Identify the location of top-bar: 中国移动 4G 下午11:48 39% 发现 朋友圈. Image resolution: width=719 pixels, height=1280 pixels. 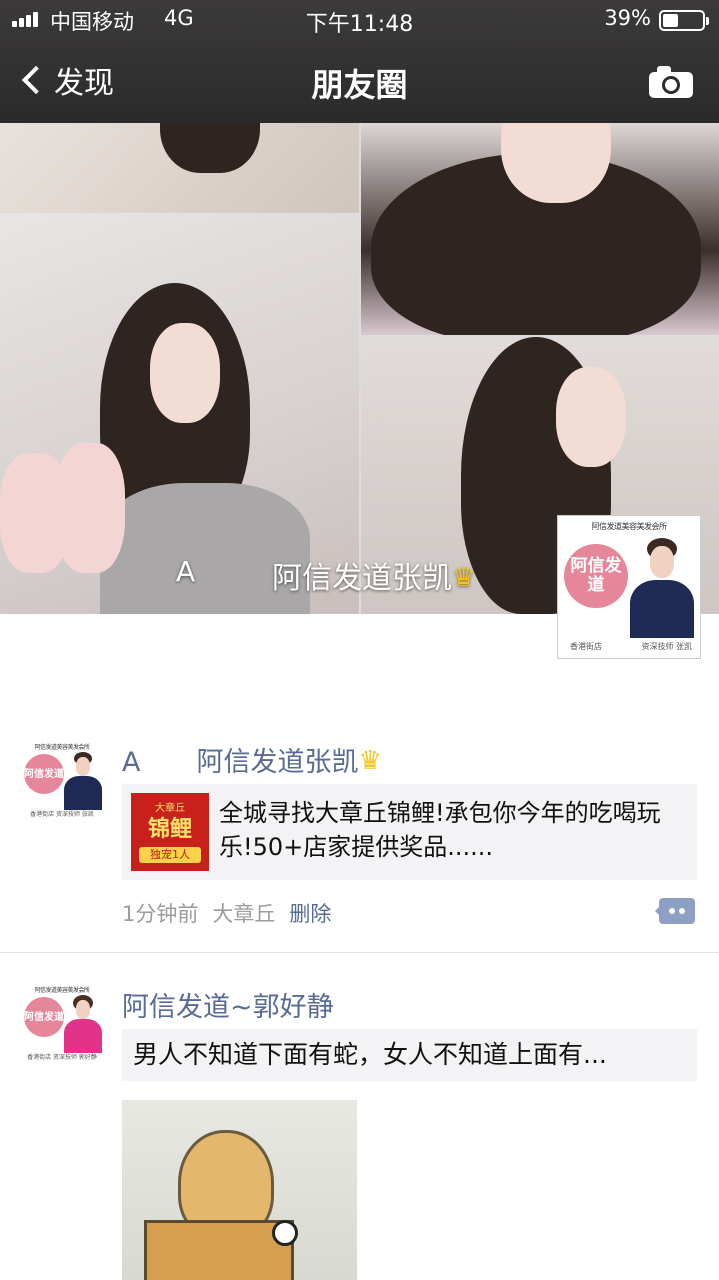
(359, 61).